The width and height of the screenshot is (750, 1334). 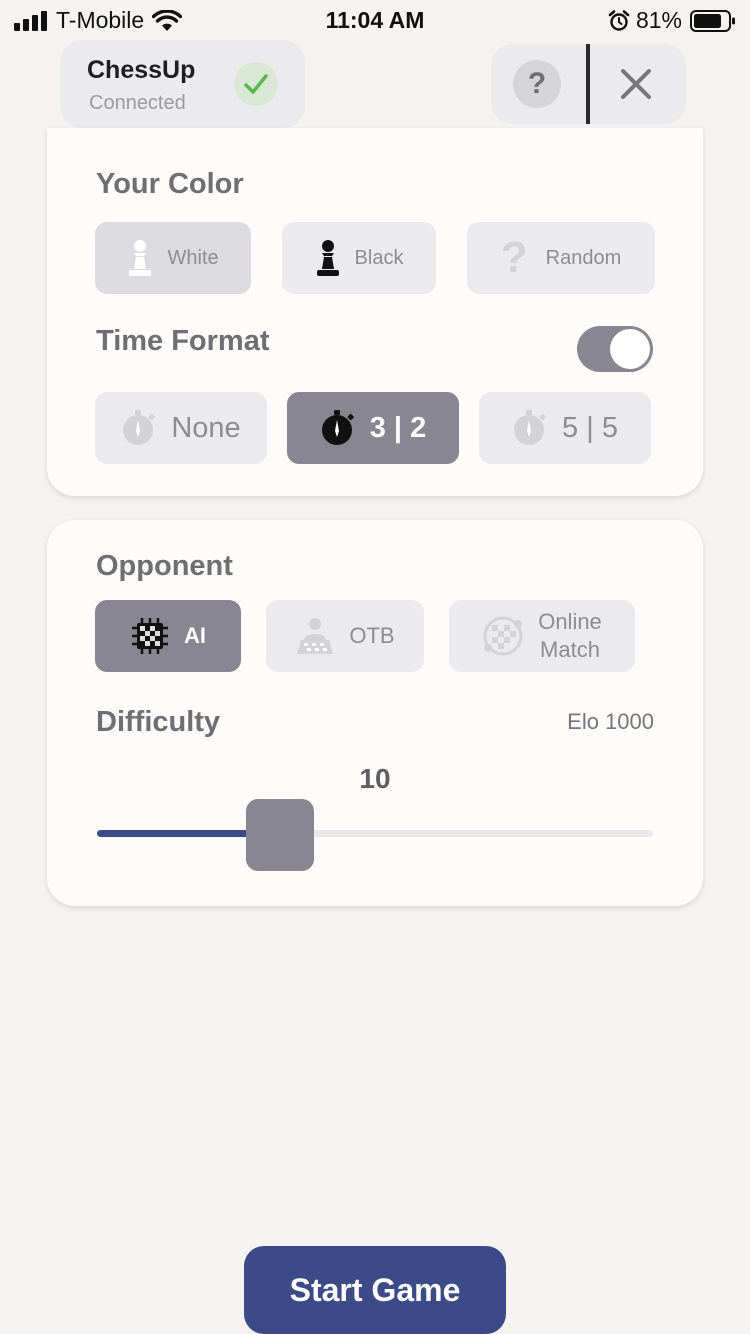 What do you see at coordinates (658, 20) in the screenshot?
I see `battery-percent: 81%` at bounding box center [658, 20].